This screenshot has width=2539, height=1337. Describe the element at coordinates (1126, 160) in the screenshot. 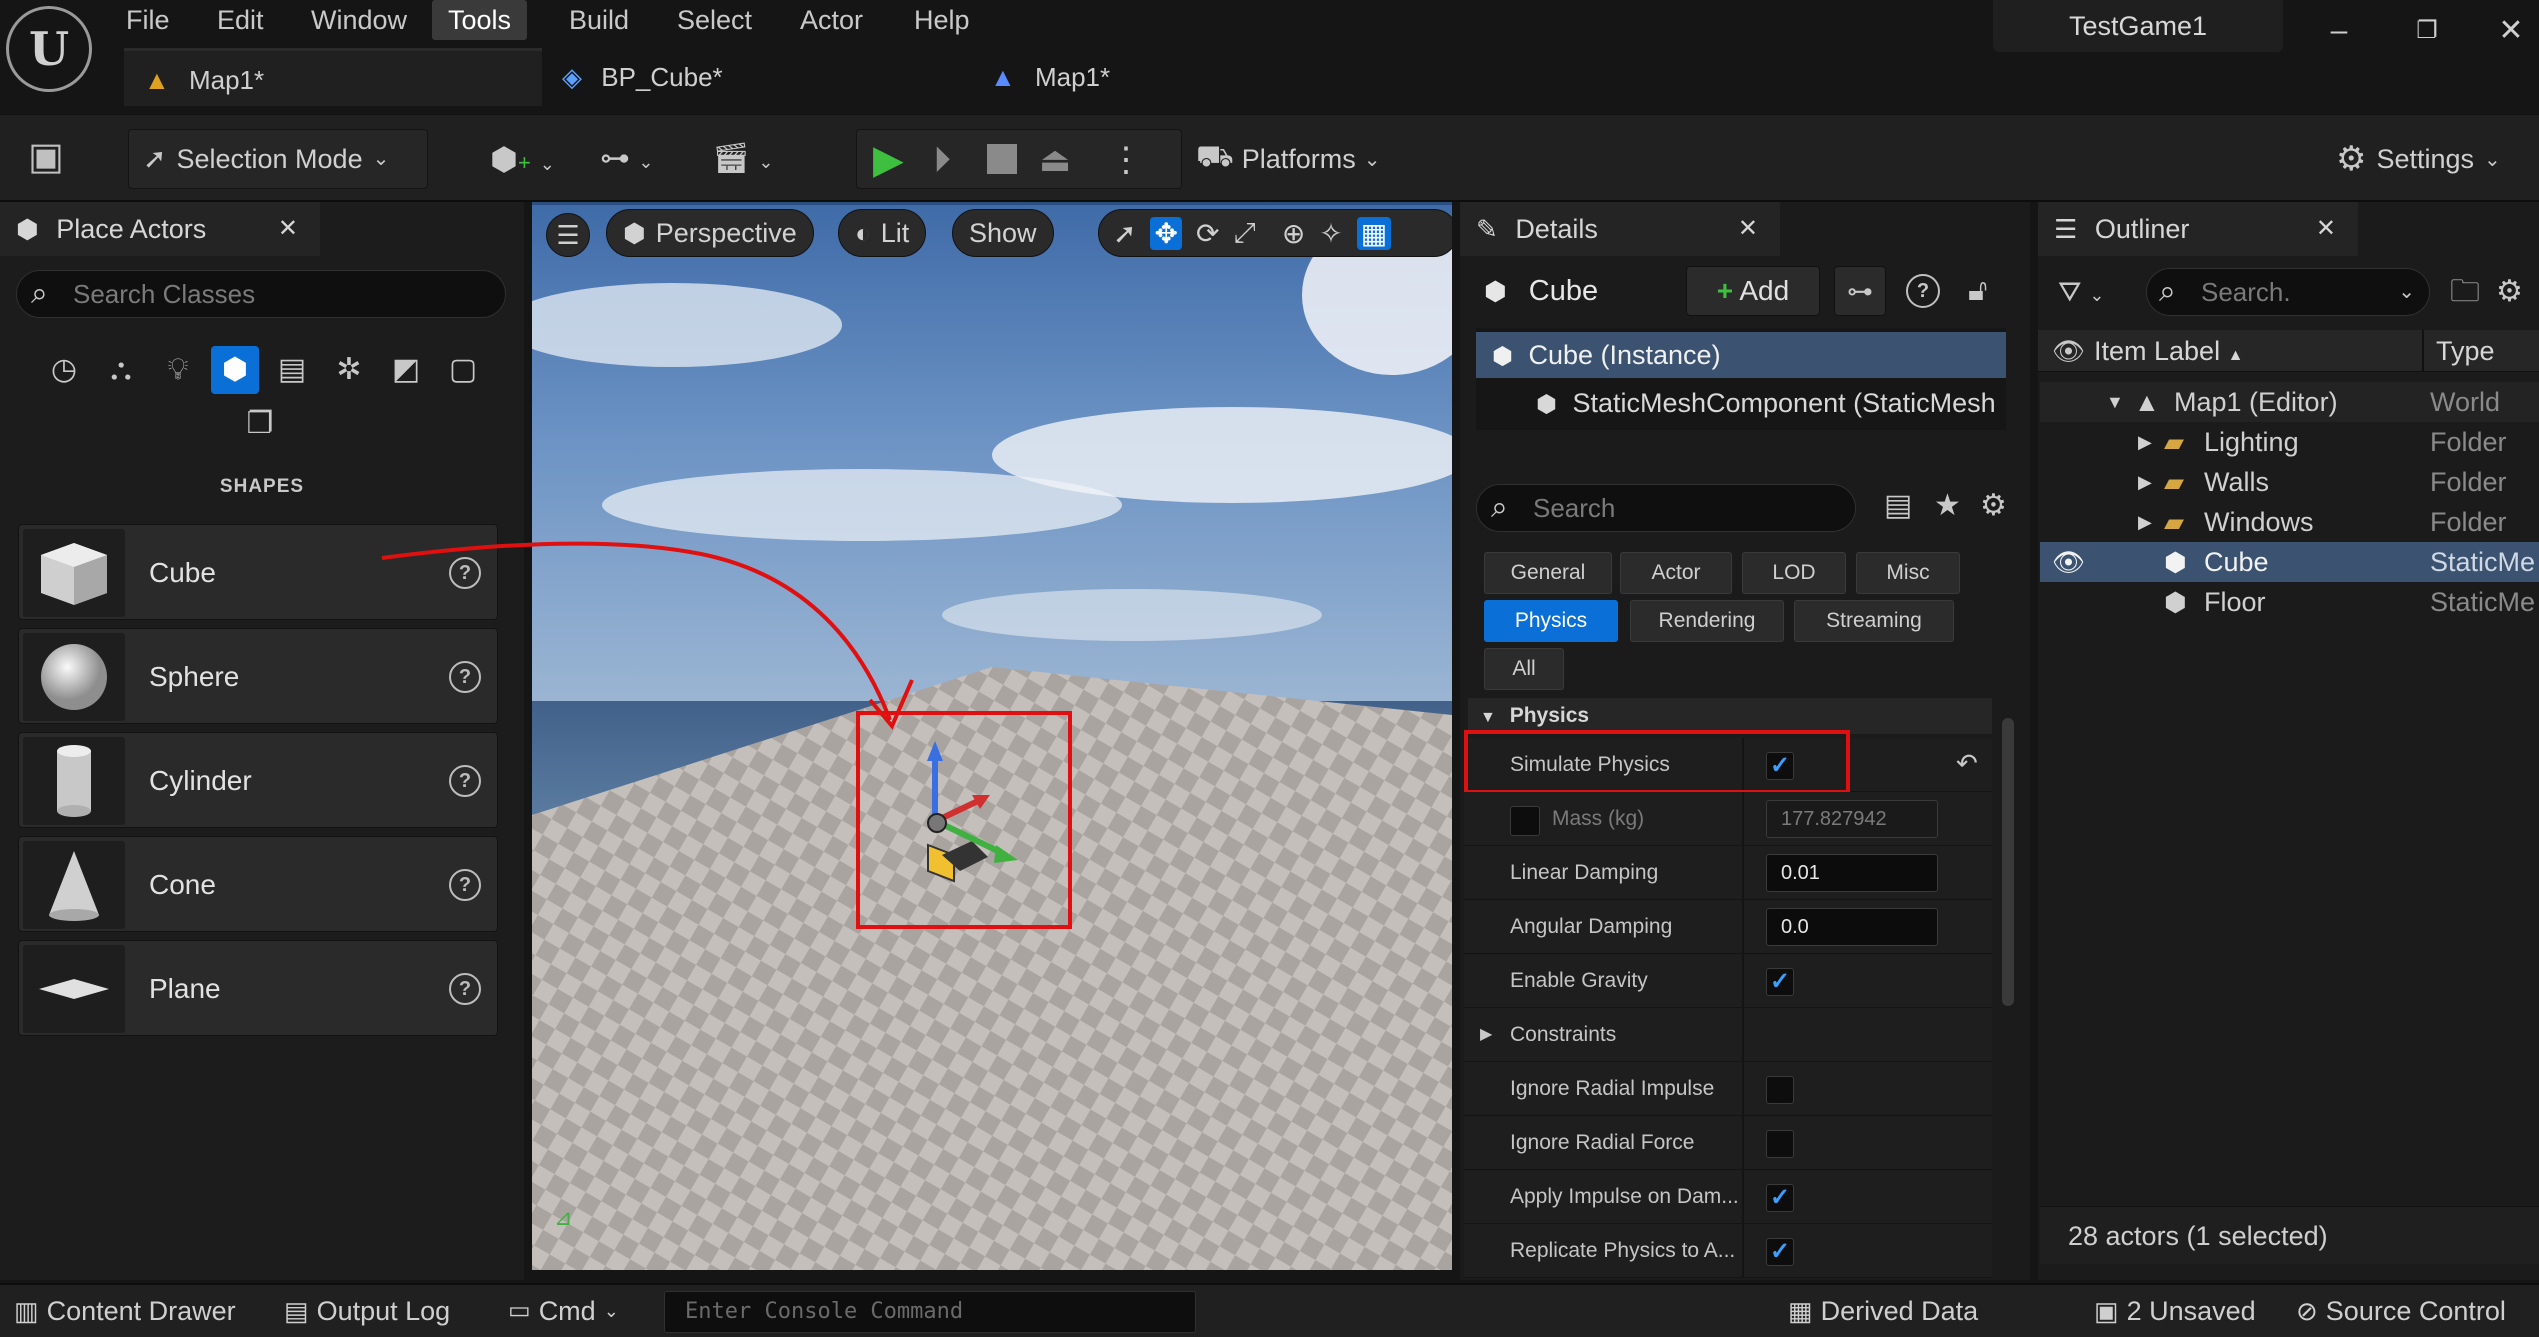

I see `more-options-icon: ⋮` at that location.